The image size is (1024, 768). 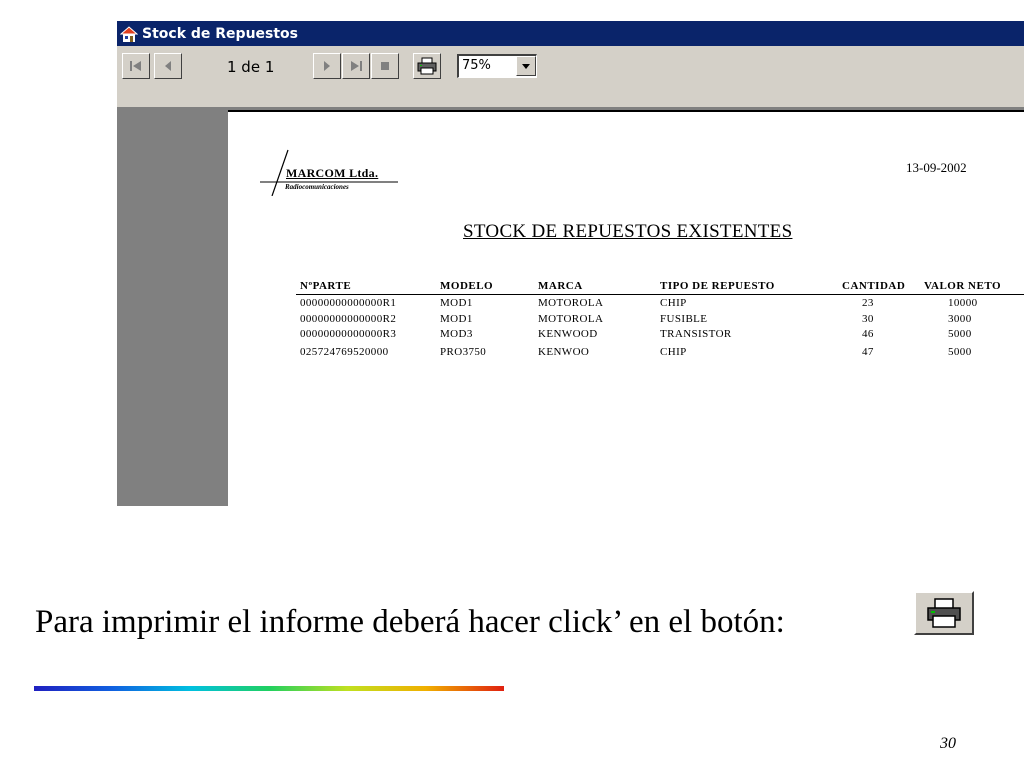 I want to click on decorative-gradient-bar, so click(x=269, y=688).